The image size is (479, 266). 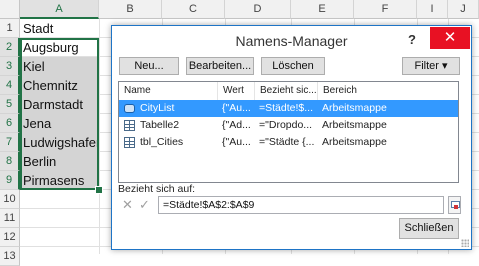 What do you see at coordinates (465, 243) in the screenshot?
I see `resize-grip` at bounding box center [465, 243].